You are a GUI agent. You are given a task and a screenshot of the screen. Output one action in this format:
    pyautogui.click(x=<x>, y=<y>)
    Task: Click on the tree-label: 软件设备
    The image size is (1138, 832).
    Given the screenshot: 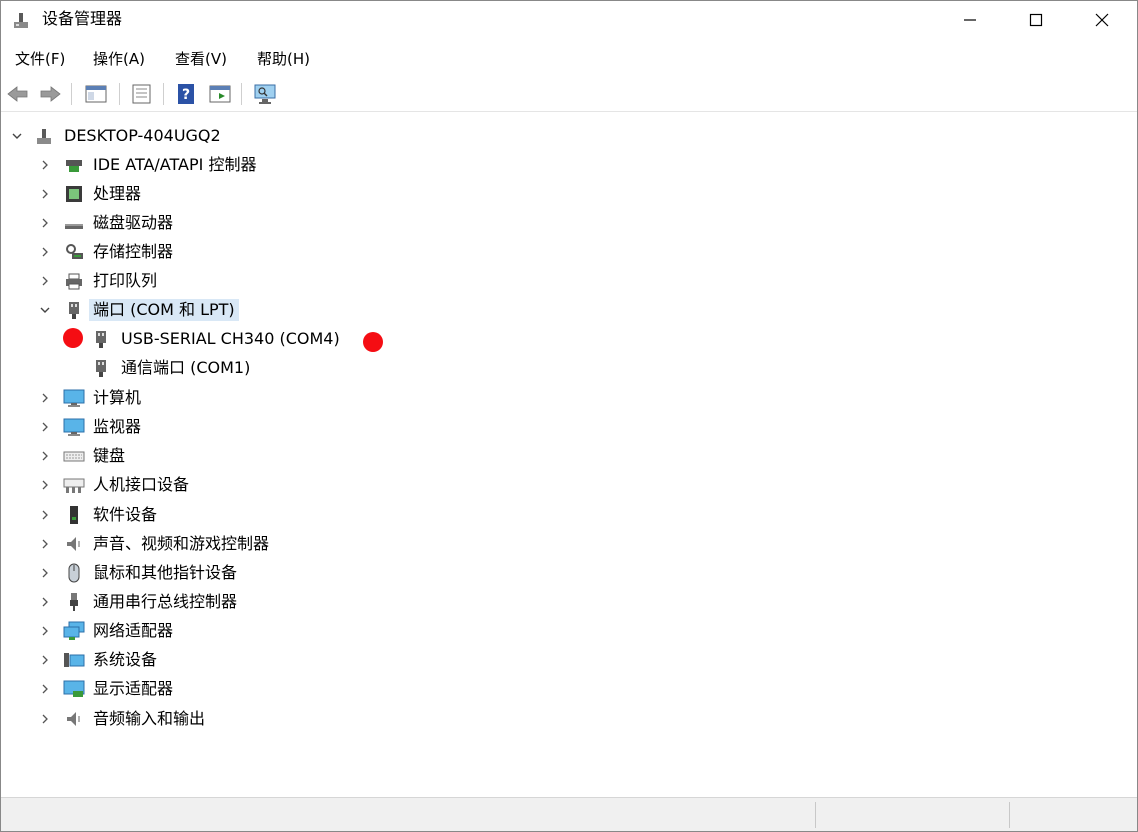 What is the action you would take?
    pyautogui.click(x=125, y=514)
    